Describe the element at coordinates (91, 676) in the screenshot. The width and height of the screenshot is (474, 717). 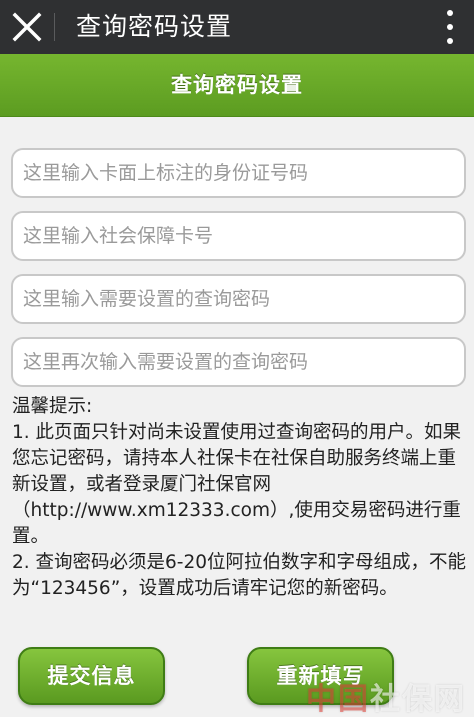
I see `submit-button: 提交信息` at that location.